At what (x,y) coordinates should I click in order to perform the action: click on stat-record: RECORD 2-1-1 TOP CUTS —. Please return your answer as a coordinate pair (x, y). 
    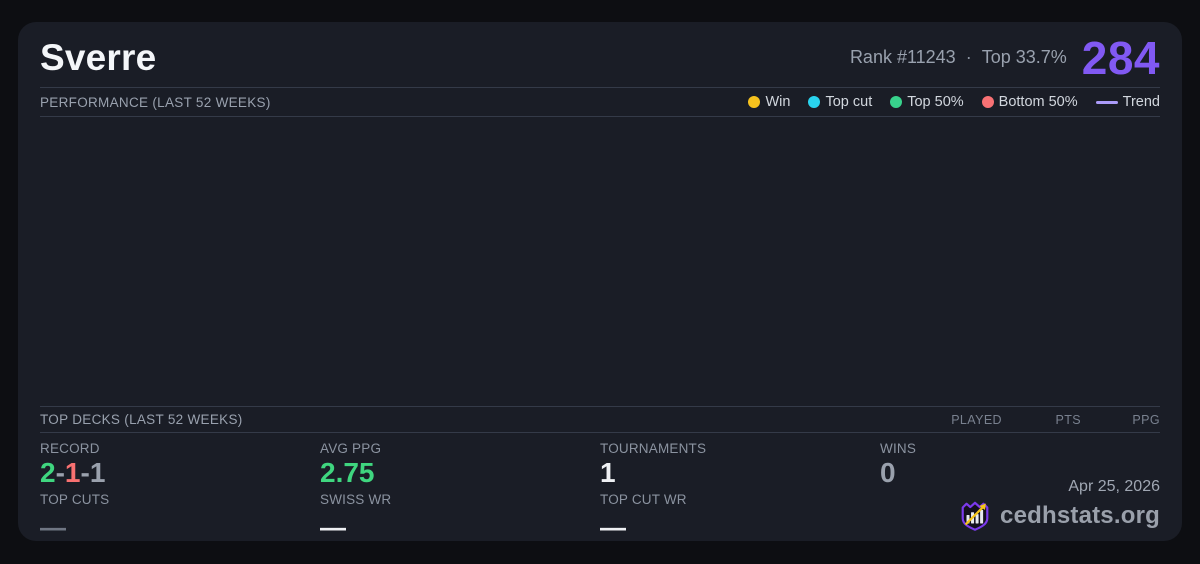
    Looking at the image, I should click on (180, 491).